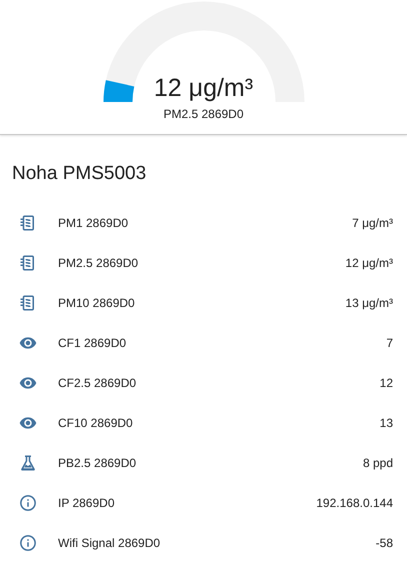 The height and width of the screenshot is (563, 407). I want to click on sensor-value: 13, so click(386, 423).